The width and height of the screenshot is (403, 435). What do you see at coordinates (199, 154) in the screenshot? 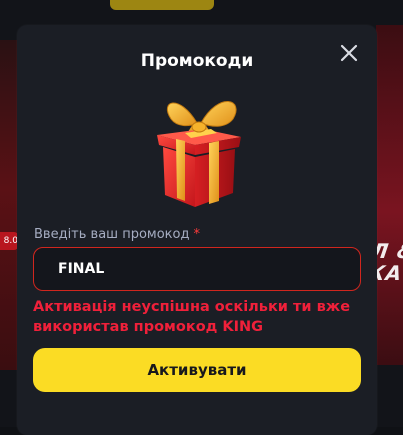
I see `gift-box-icon` at bounding box center [199, 154].